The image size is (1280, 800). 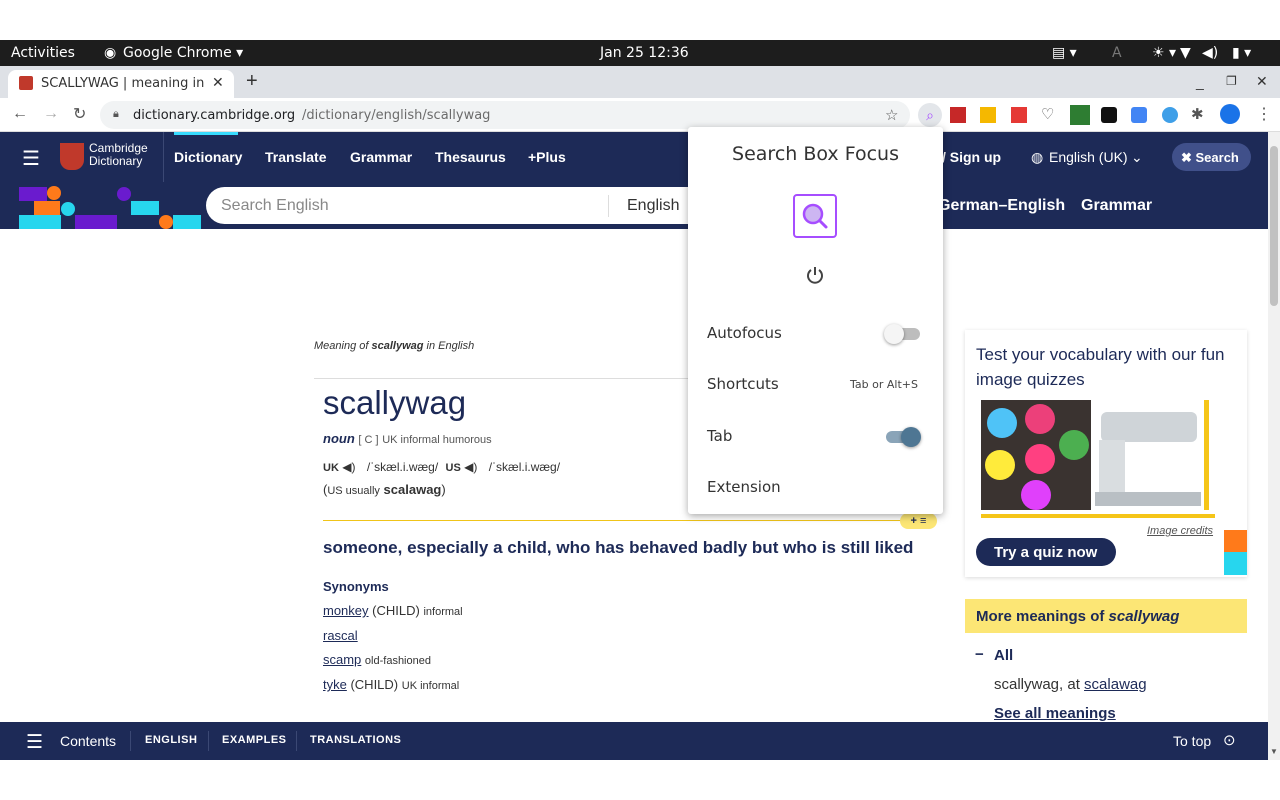 What do you see at coordinates (1185, 53) in the screenshot?
I see `wifi-icon: ▼` at bounding box center [1185, 53].